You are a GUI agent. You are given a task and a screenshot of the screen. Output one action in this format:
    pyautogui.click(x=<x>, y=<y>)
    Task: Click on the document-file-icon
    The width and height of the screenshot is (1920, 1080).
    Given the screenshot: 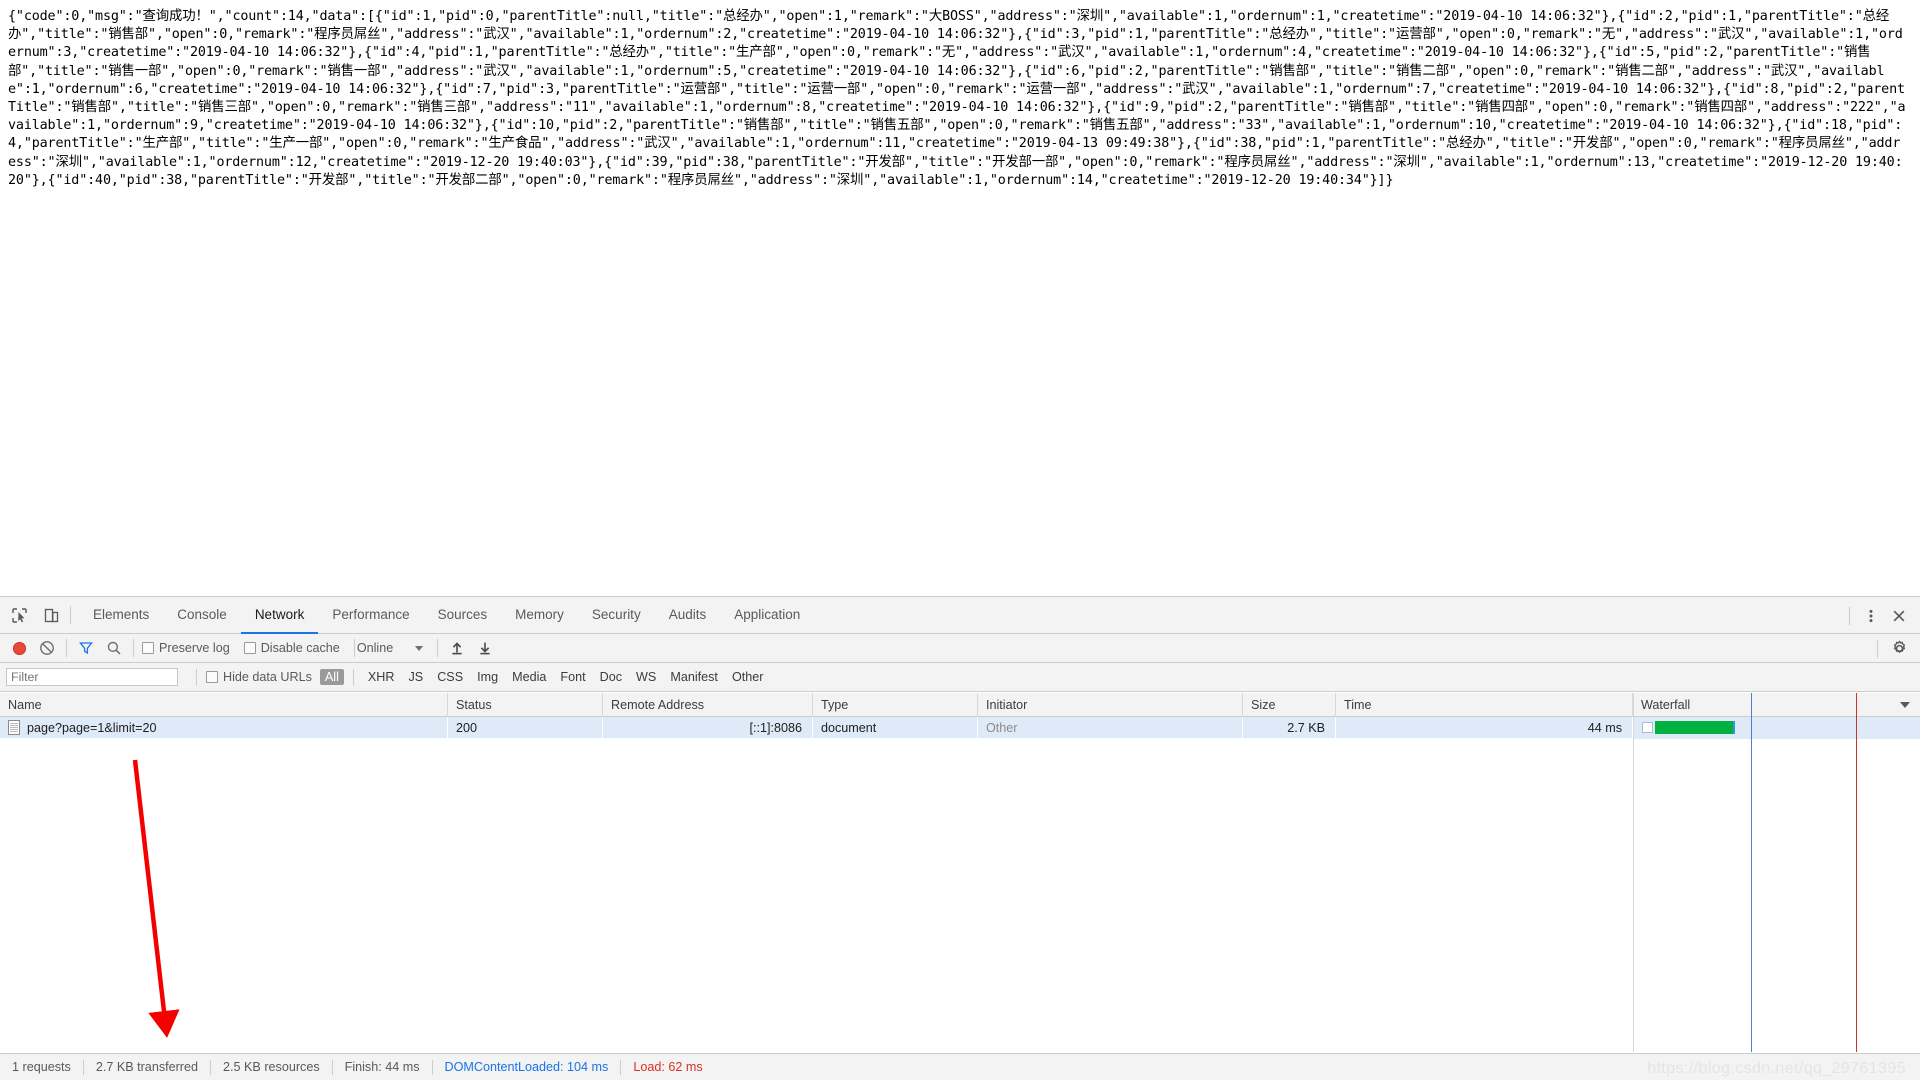 What is the action you would take?
    pyautogui.click(x=14, y=727)
    